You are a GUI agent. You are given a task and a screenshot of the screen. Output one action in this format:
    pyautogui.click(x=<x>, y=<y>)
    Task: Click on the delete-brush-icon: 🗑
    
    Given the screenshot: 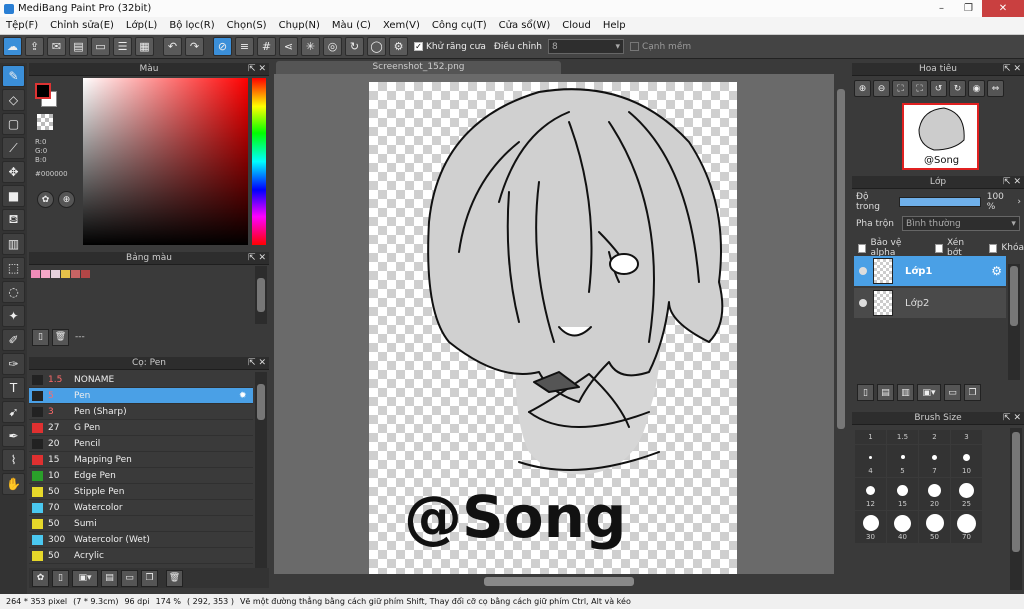 What is the action you would take?
    pyautogui.click(x=174, y=578)
    